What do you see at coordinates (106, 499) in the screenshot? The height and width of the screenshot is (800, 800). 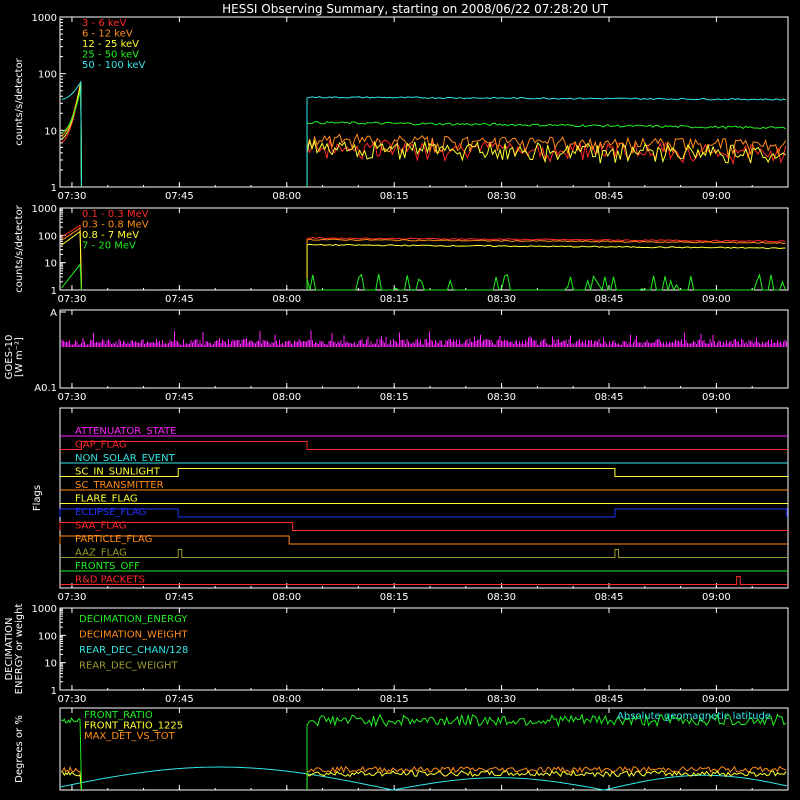 I see `flag-label: FLARE_FLAG` at bounding box center [106, 499].